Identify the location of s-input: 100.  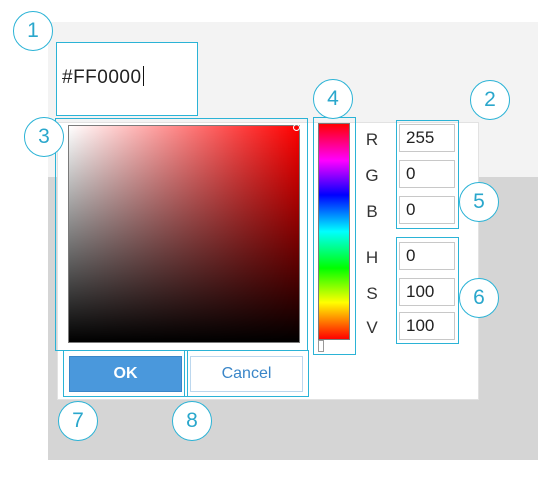
(427, 292).